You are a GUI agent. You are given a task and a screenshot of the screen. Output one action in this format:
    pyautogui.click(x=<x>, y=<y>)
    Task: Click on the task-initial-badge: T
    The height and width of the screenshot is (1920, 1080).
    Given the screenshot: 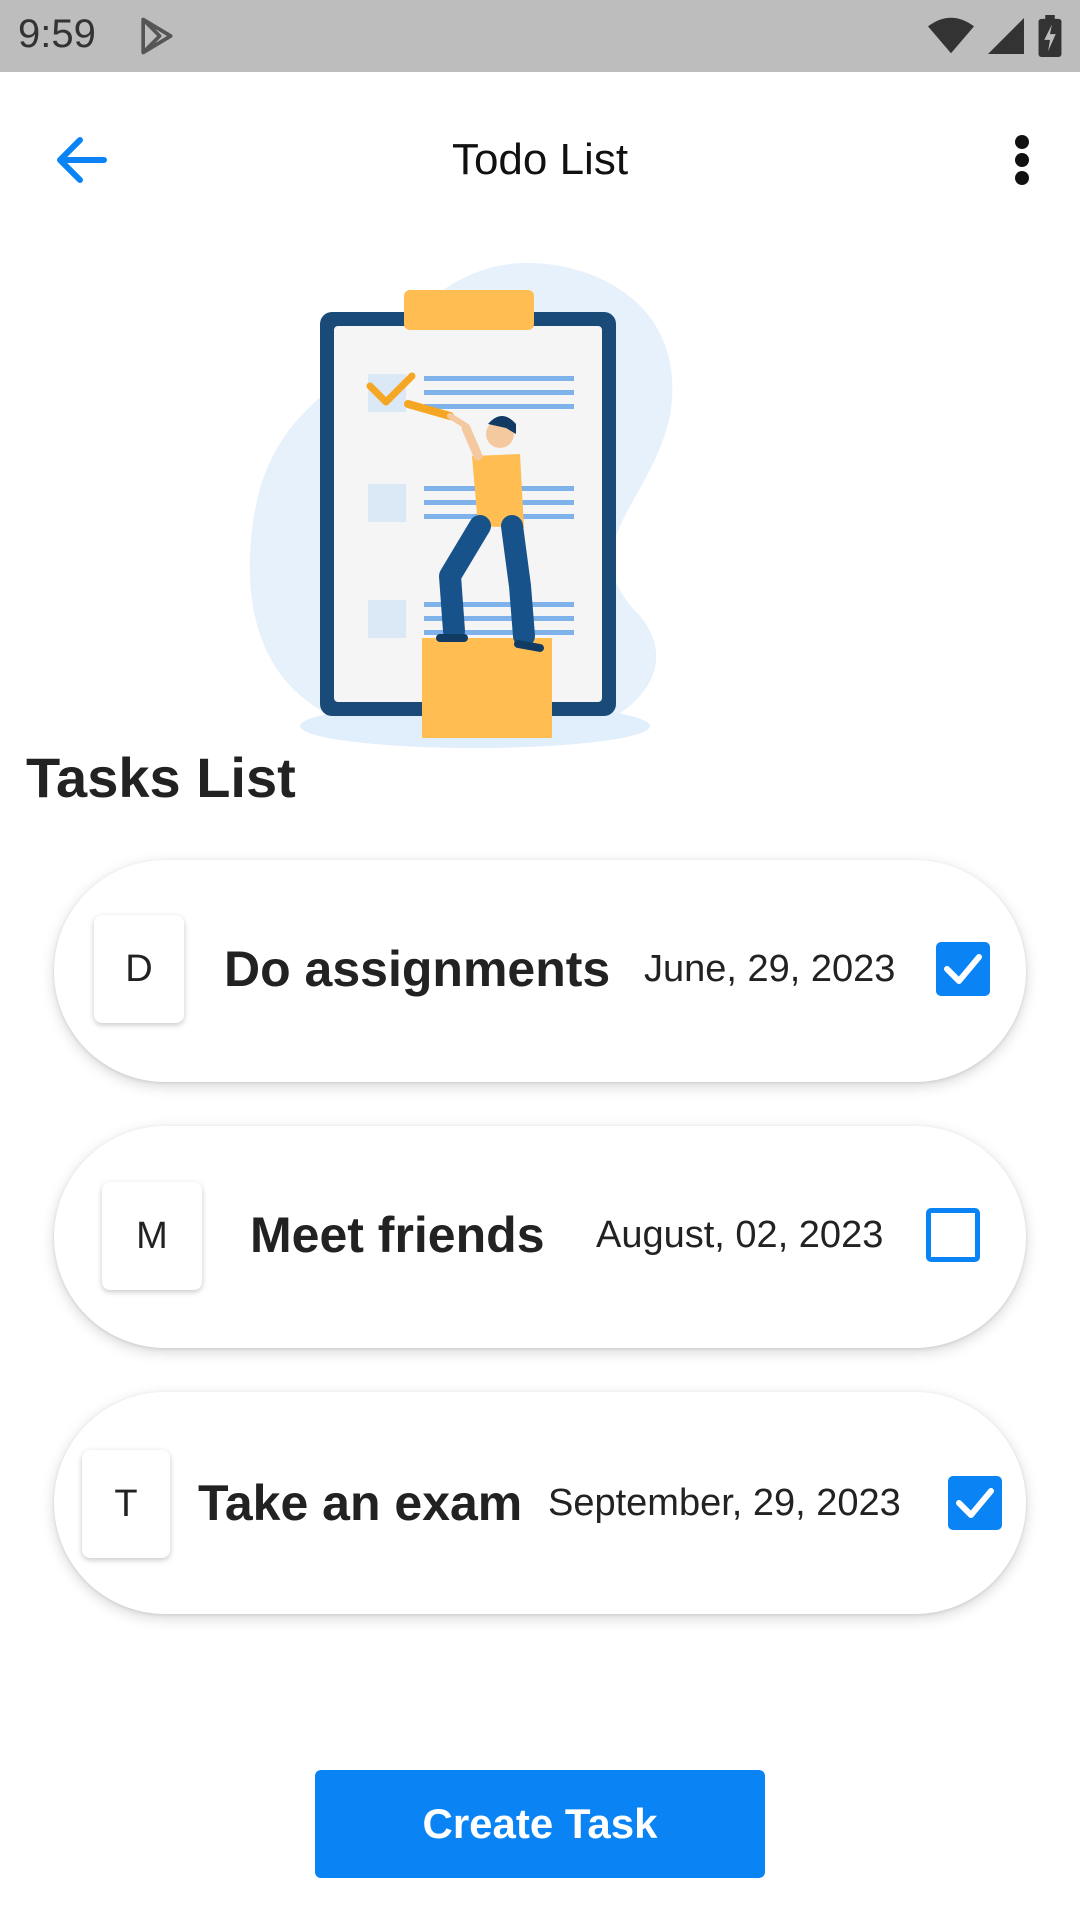 What is the action you would take?
    pyautogui.click(x=126, y=1504)
    